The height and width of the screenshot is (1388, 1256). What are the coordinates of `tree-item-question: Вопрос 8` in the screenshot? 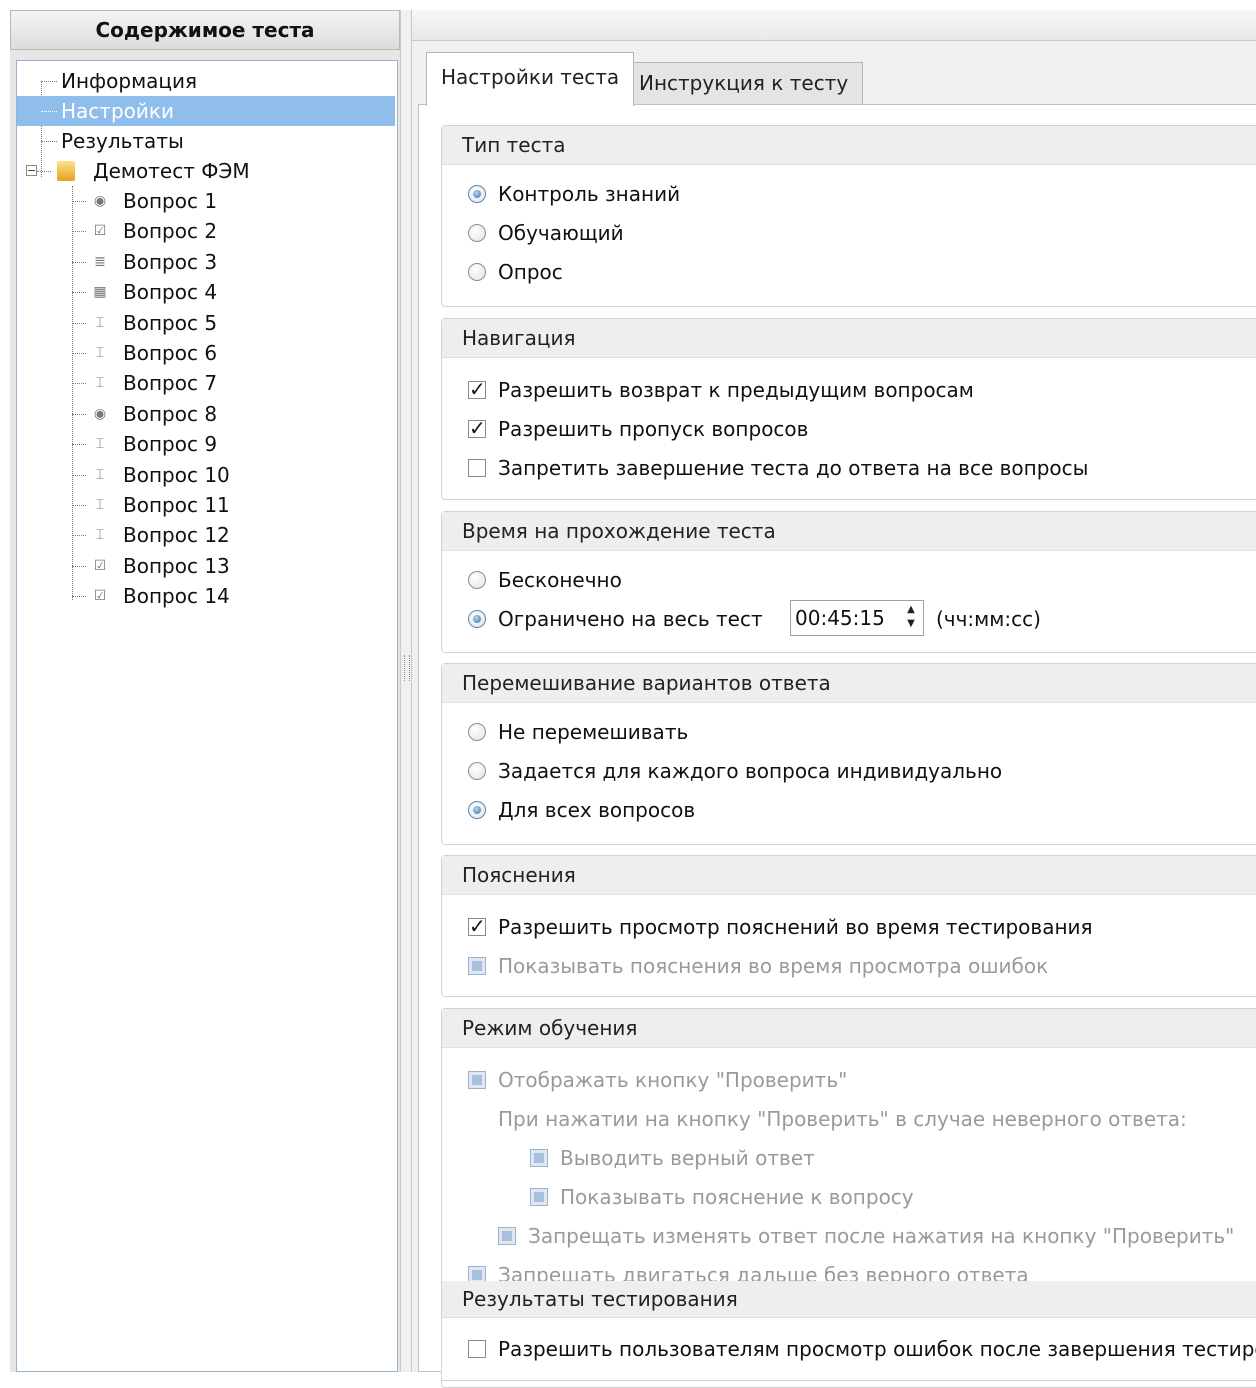 It's located at (170, 414).